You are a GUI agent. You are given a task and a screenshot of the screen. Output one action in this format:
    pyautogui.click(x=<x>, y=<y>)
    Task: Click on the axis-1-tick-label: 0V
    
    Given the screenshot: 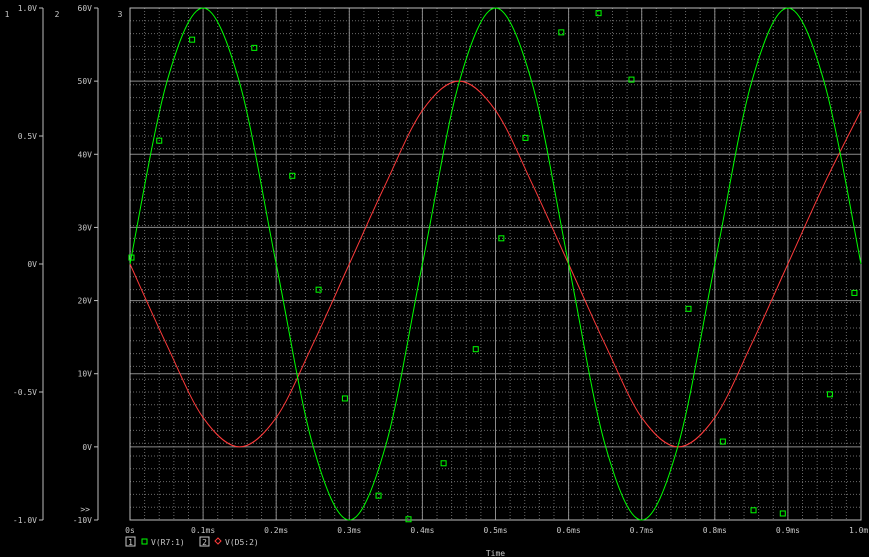 What is the action you would take?
    pyautogui.click(x=32, y=264)
    